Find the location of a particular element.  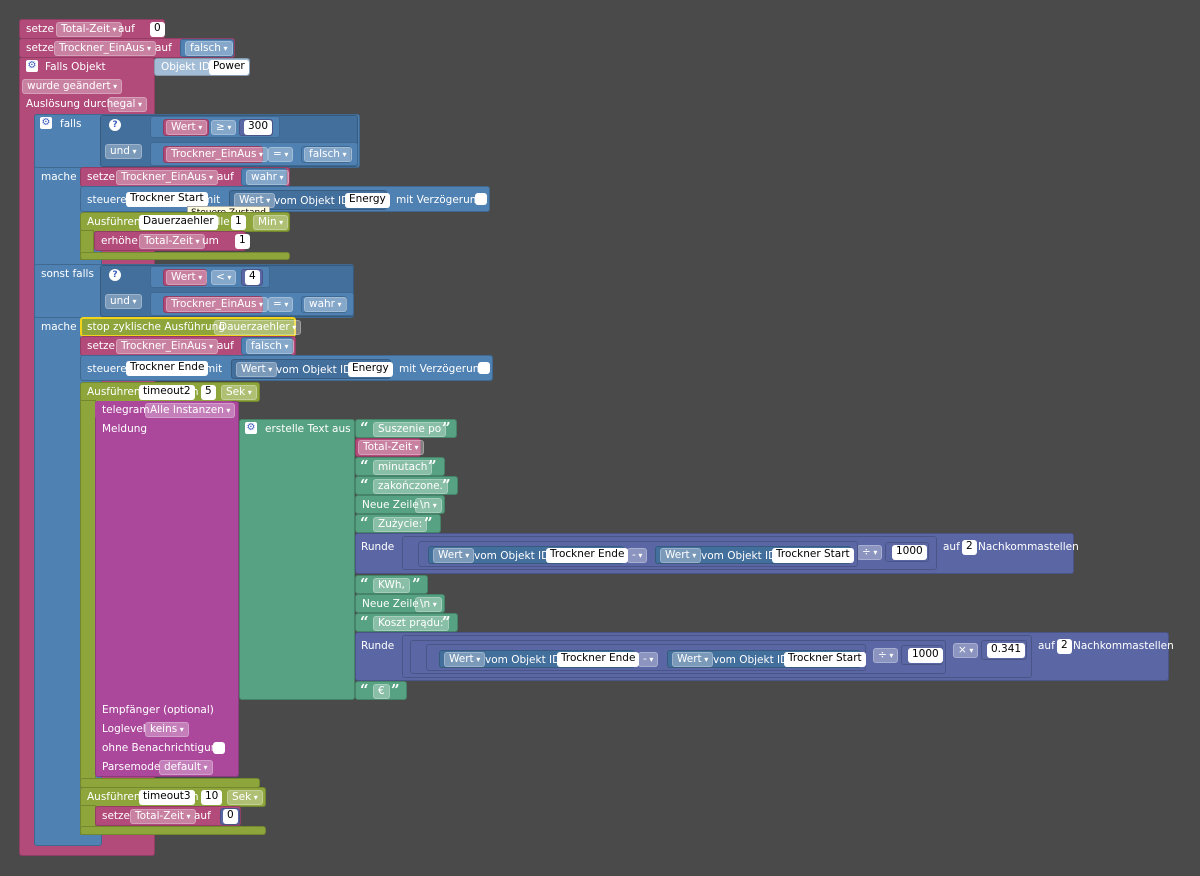

multiply-operator: × is located at coordinates (966, 650).